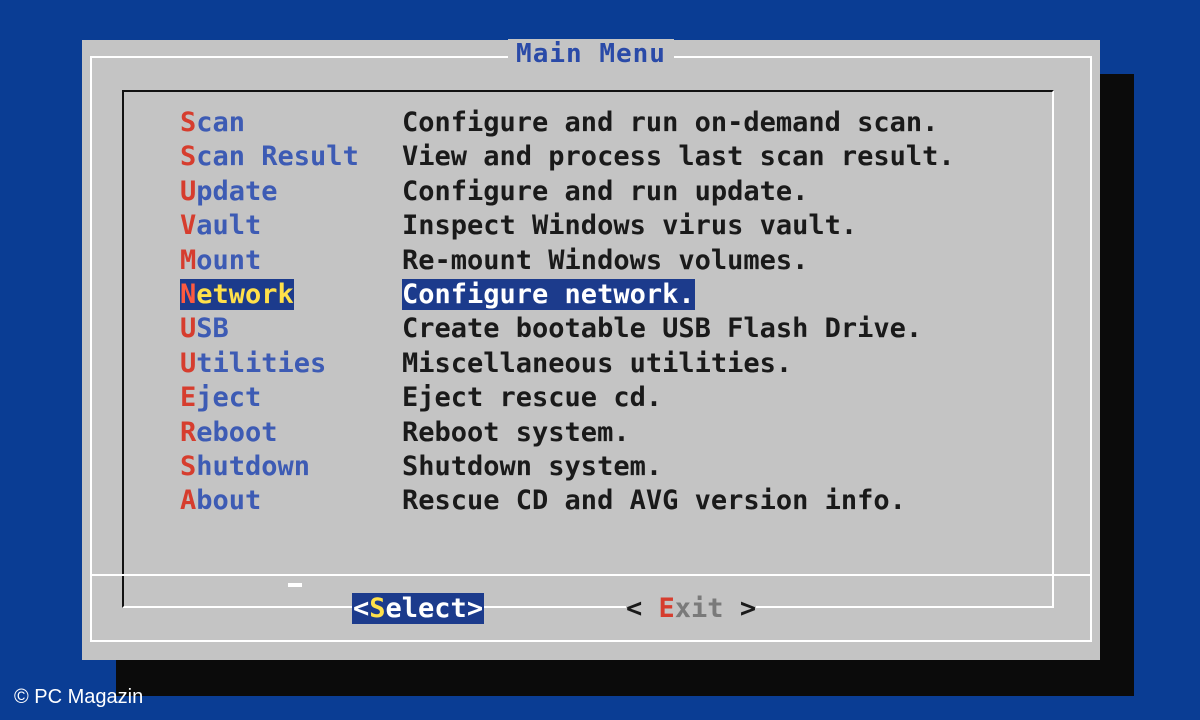 This screenshot has width=1200, height=720. I want to click on hotkey: M, so click(188, 260).